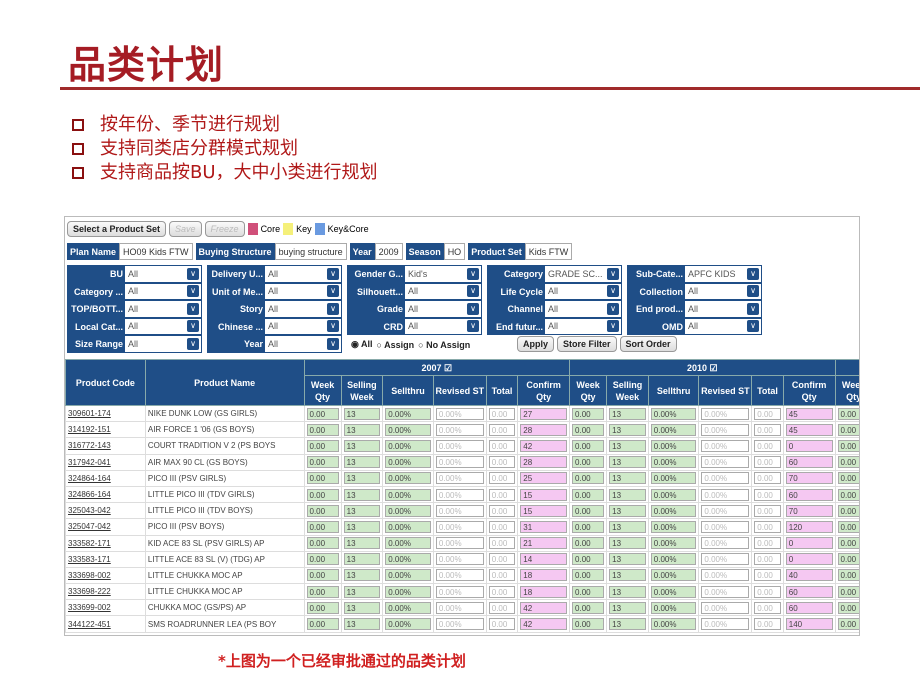 The width and height of the screenshot is (920, 690). What do you see at coordinates (89, 429) in the screenshot?
I see `product-code-link: 314192-151` at bounding box center [89, 429].